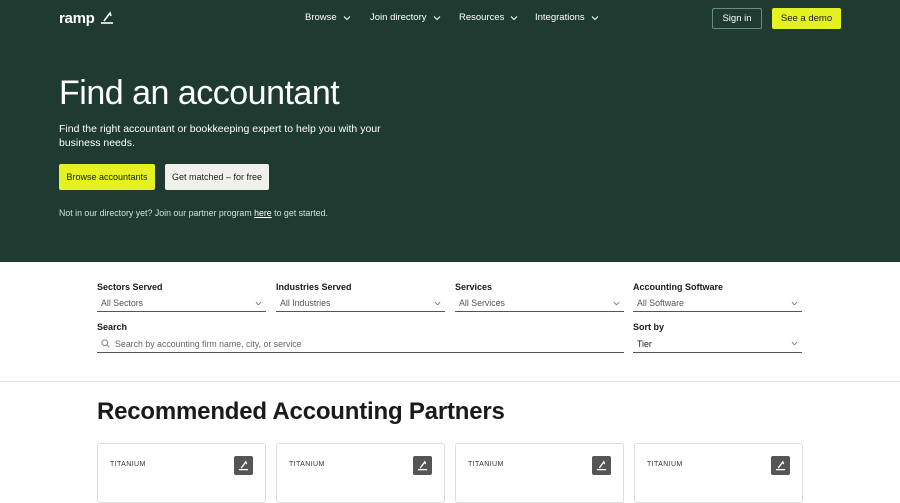  I want to click on logo-text: ramp, so click(77, 18).